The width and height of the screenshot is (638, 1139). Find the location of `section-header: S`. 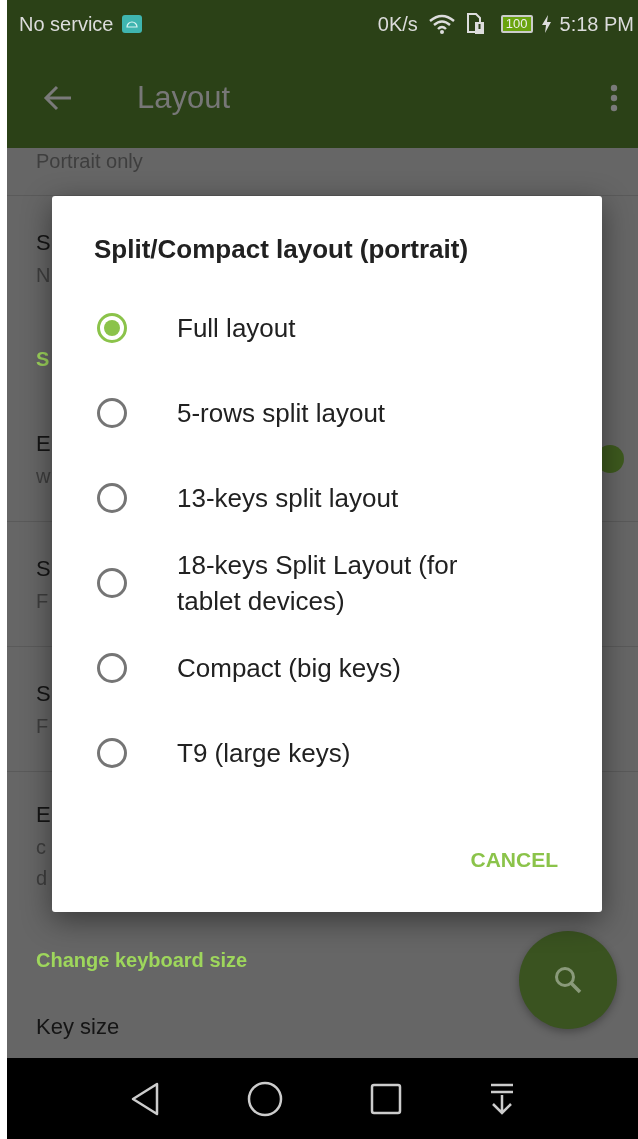

section-header: S is located at coordinates (43, 359).